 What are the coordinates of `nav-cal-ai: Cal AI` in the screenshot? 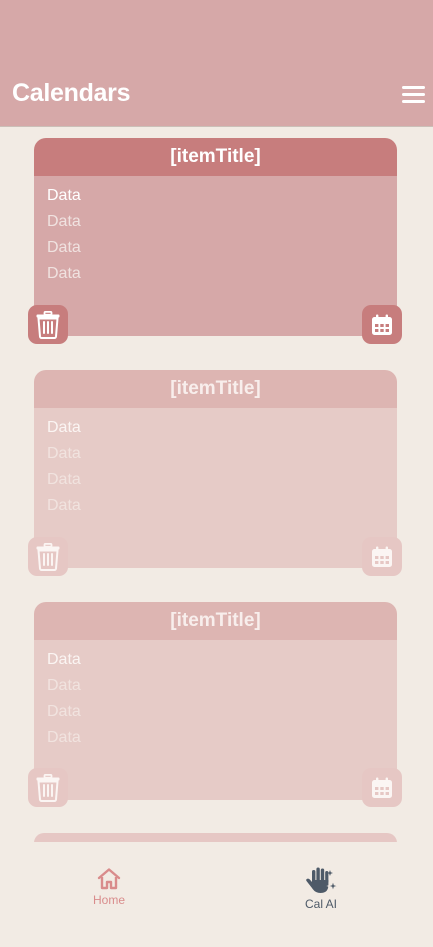 It's located at (321, 889).